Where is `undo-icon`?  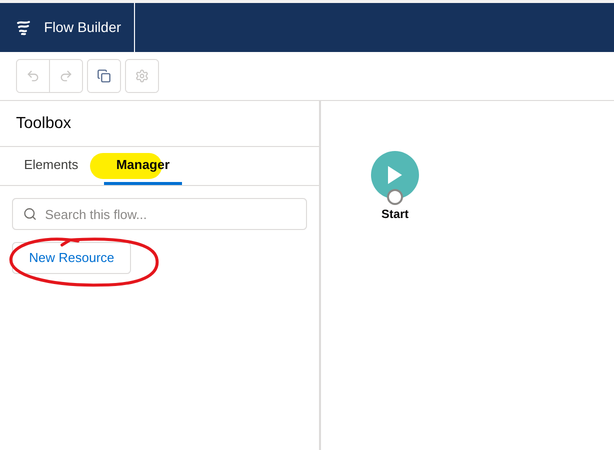 undo-icon is located at coordinates (33, 76).